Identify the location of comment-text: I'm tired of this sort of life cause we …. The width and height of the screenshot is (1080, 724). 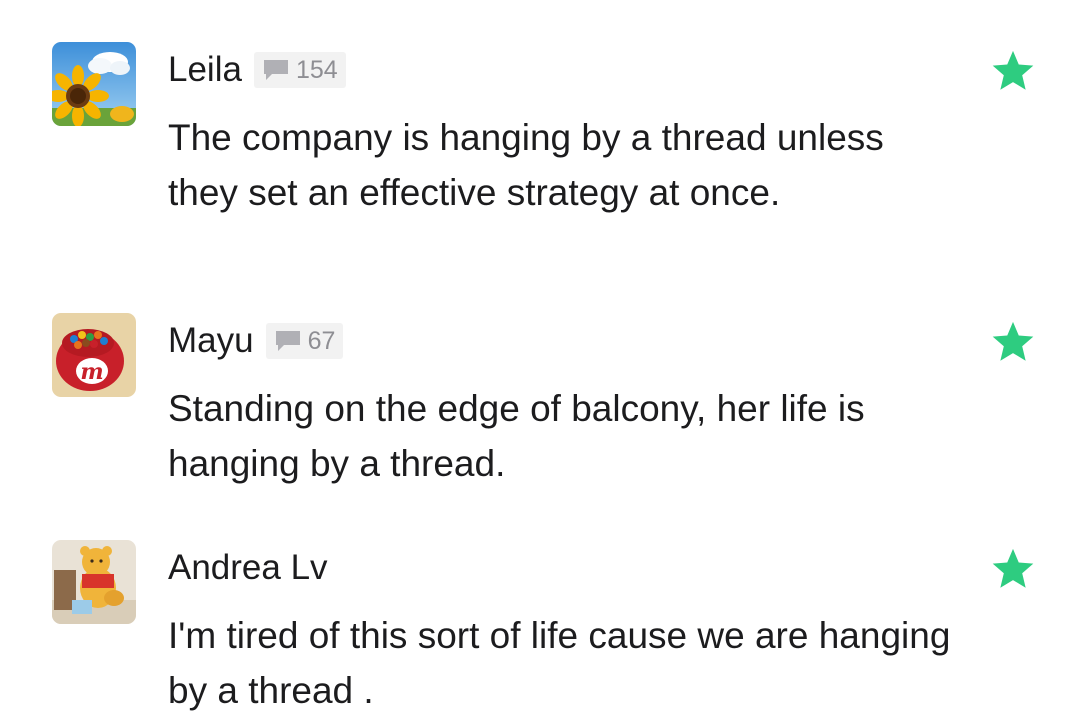
(559, 663).